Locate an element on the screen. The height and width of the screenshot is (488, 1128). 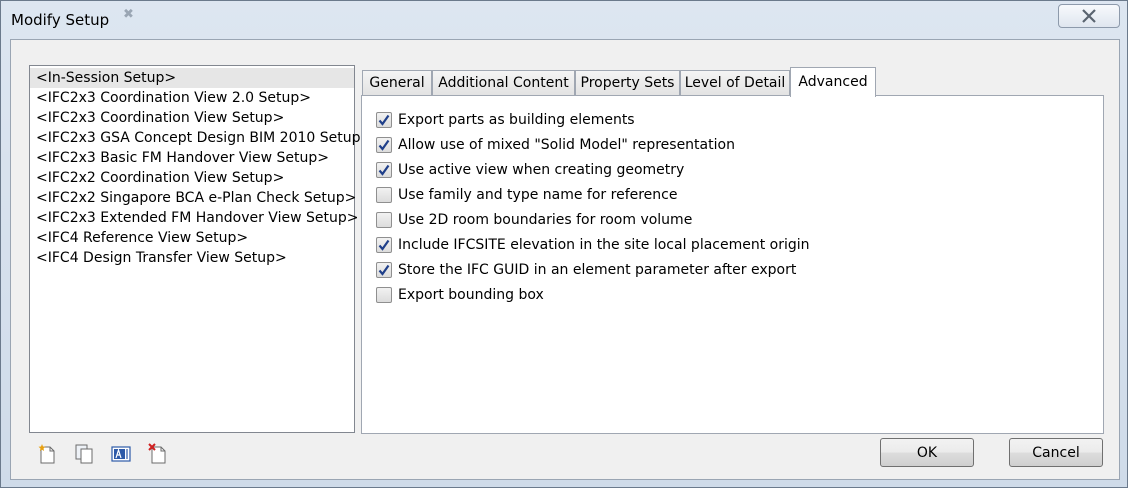
tab-advanced: Advanced is located at coordinates (833, 82).